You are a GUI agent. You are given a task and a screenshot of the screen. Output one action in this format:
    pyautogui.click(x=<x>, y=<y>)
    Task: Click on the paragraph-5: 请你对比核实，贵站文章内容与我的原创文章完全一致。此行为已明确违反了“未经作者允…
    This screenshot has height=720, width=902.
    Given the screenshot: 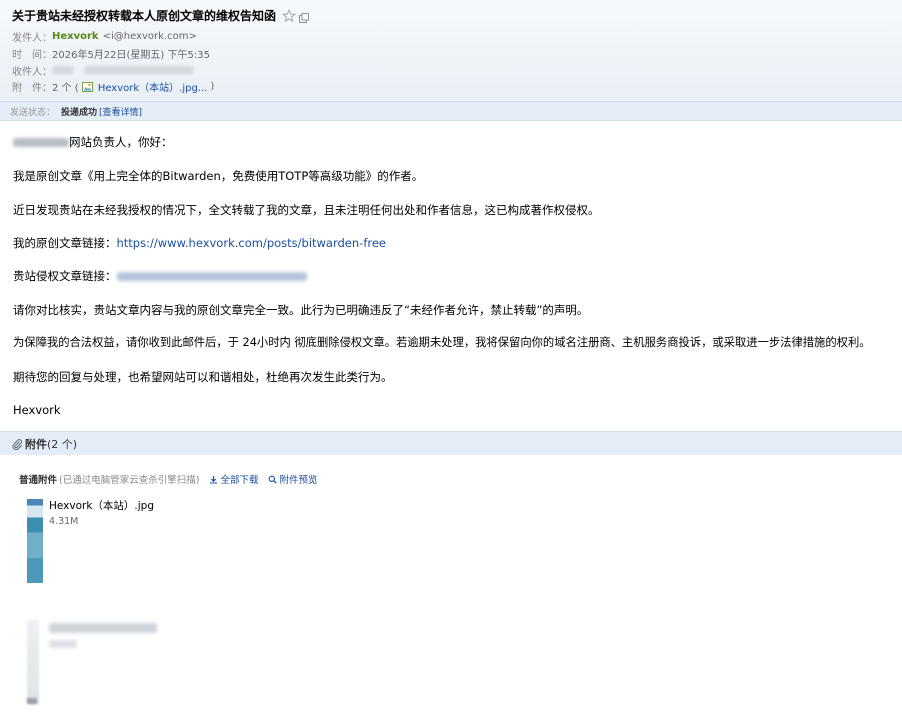 What is the action you would take?
    pyautogui.click(x=301, y=310)
    